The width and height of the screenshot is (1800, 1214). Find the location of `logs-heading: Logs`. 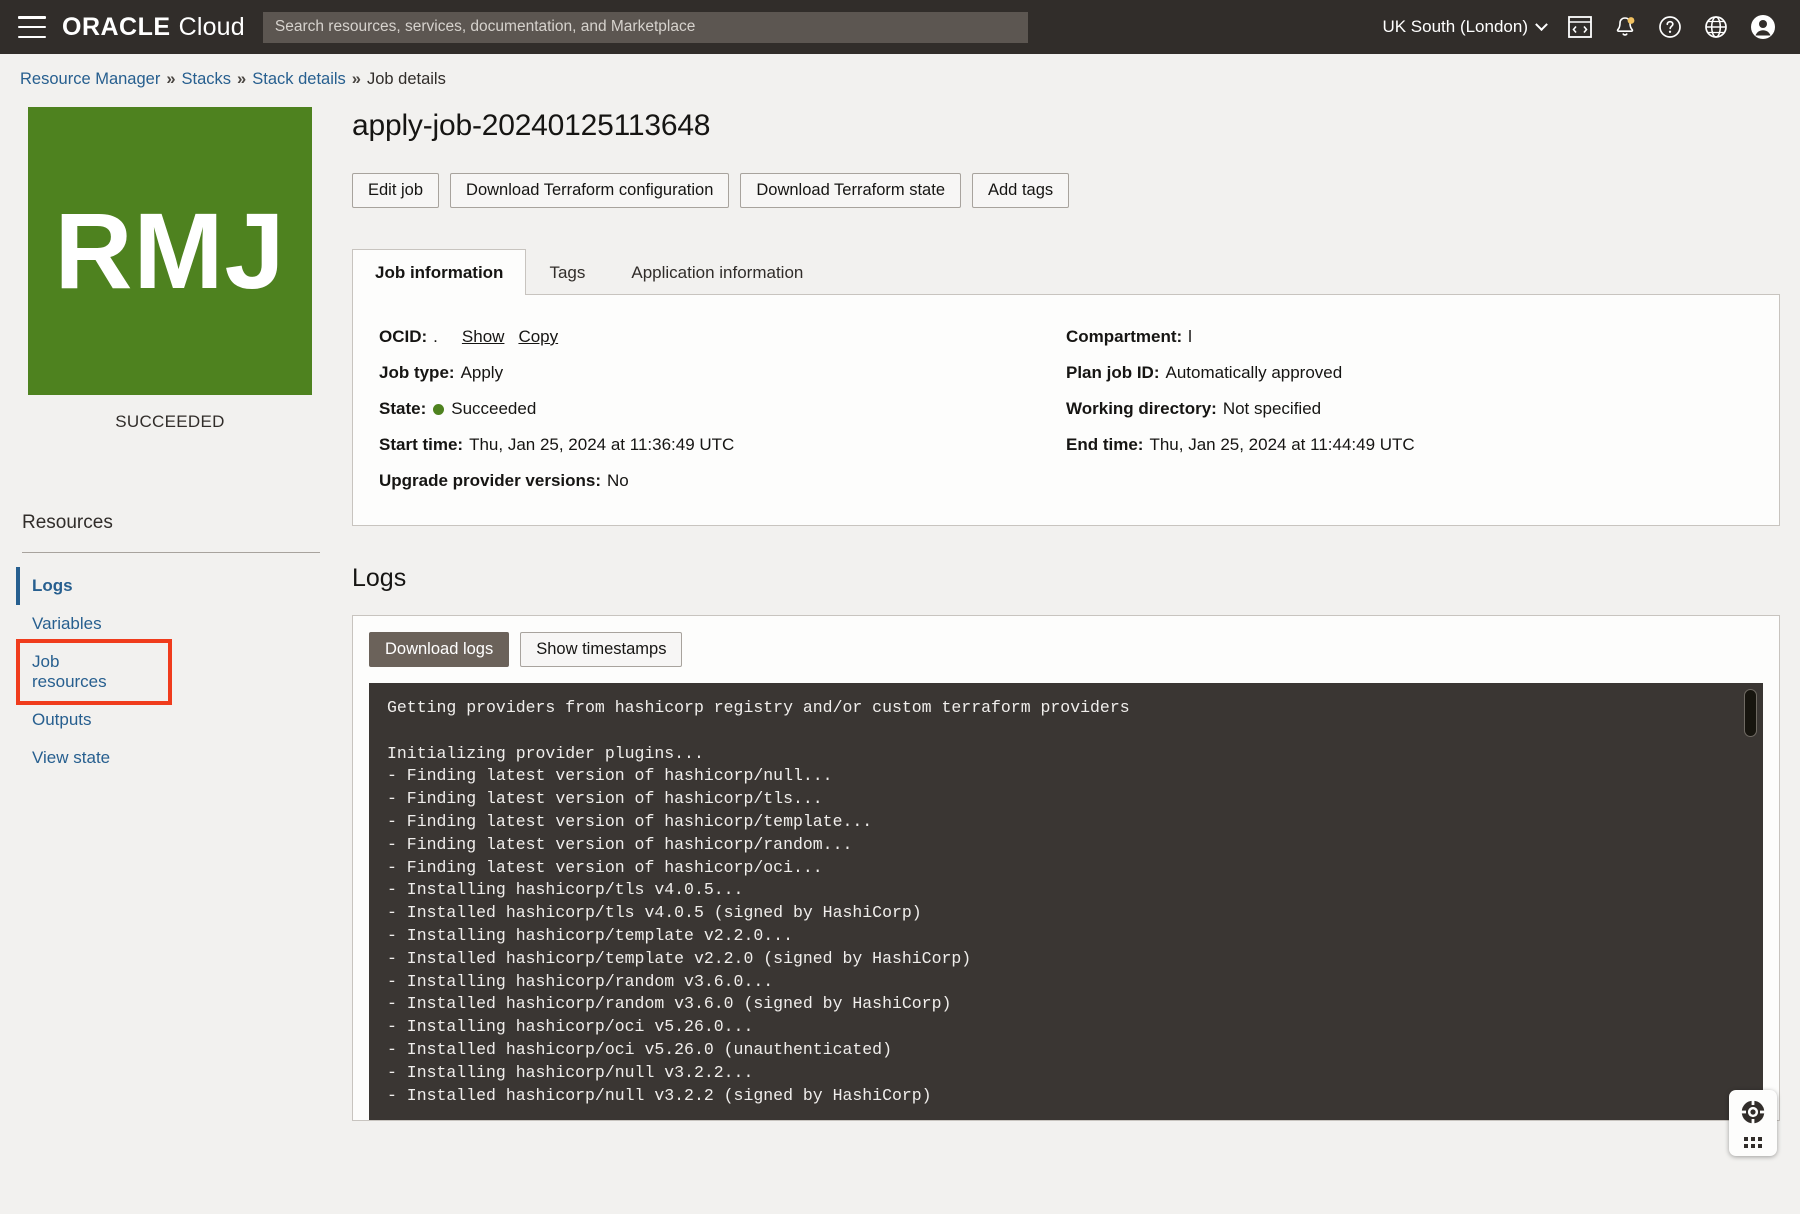

logs-heading: Logs is located at coordinates (379, 578).